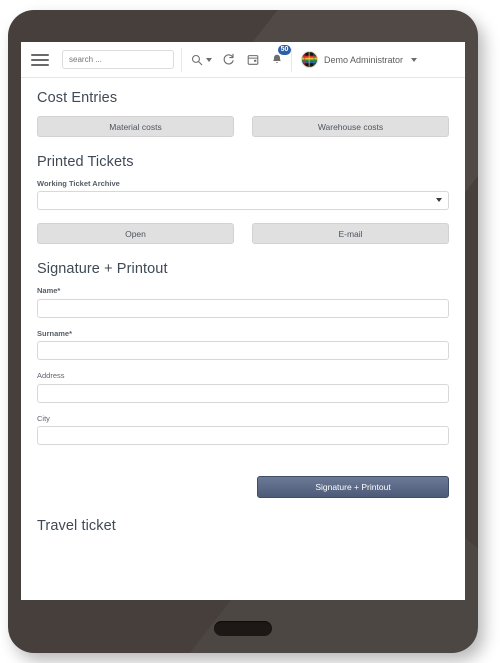 The image size is (500, 663). Describe the element at coordinates (353, 487) in the screenshot. I see `signature-printout-button: Signature + Printout` at that location.